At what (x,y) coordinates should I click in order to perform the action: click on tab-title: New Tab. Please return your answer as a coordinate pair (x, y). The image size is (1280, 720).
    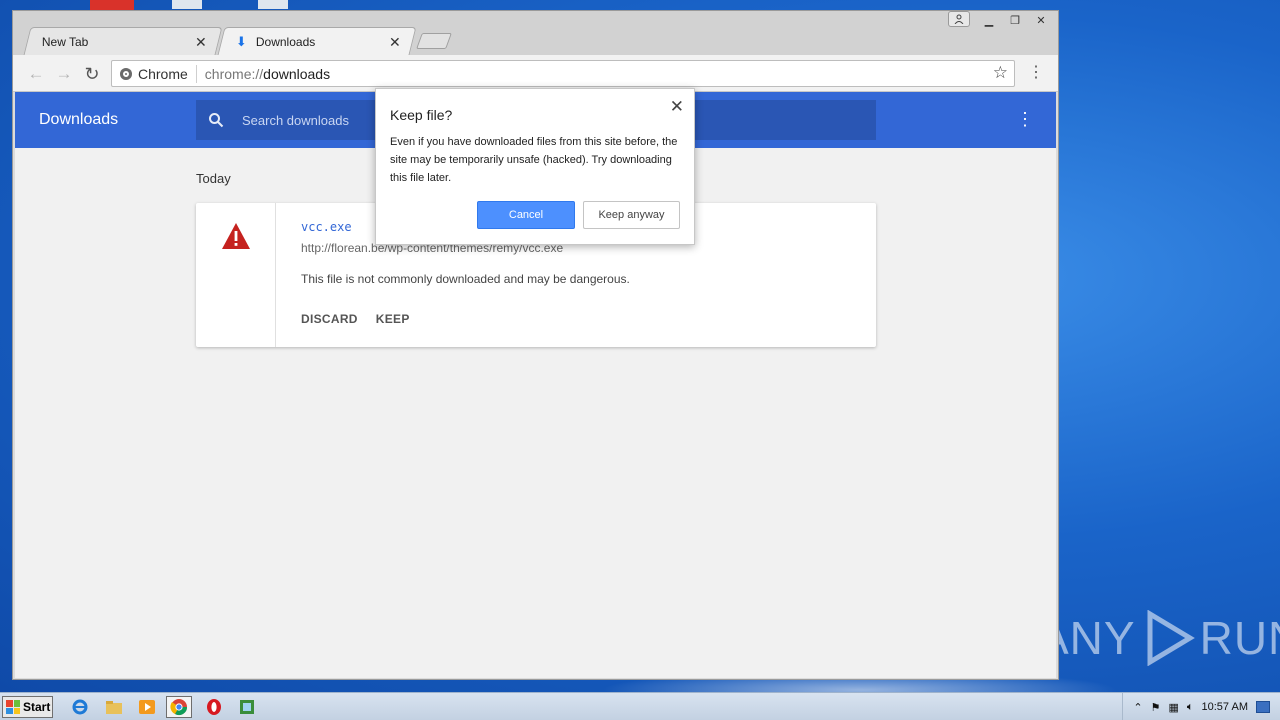
    Looking at the image, I should click on (65, 41).